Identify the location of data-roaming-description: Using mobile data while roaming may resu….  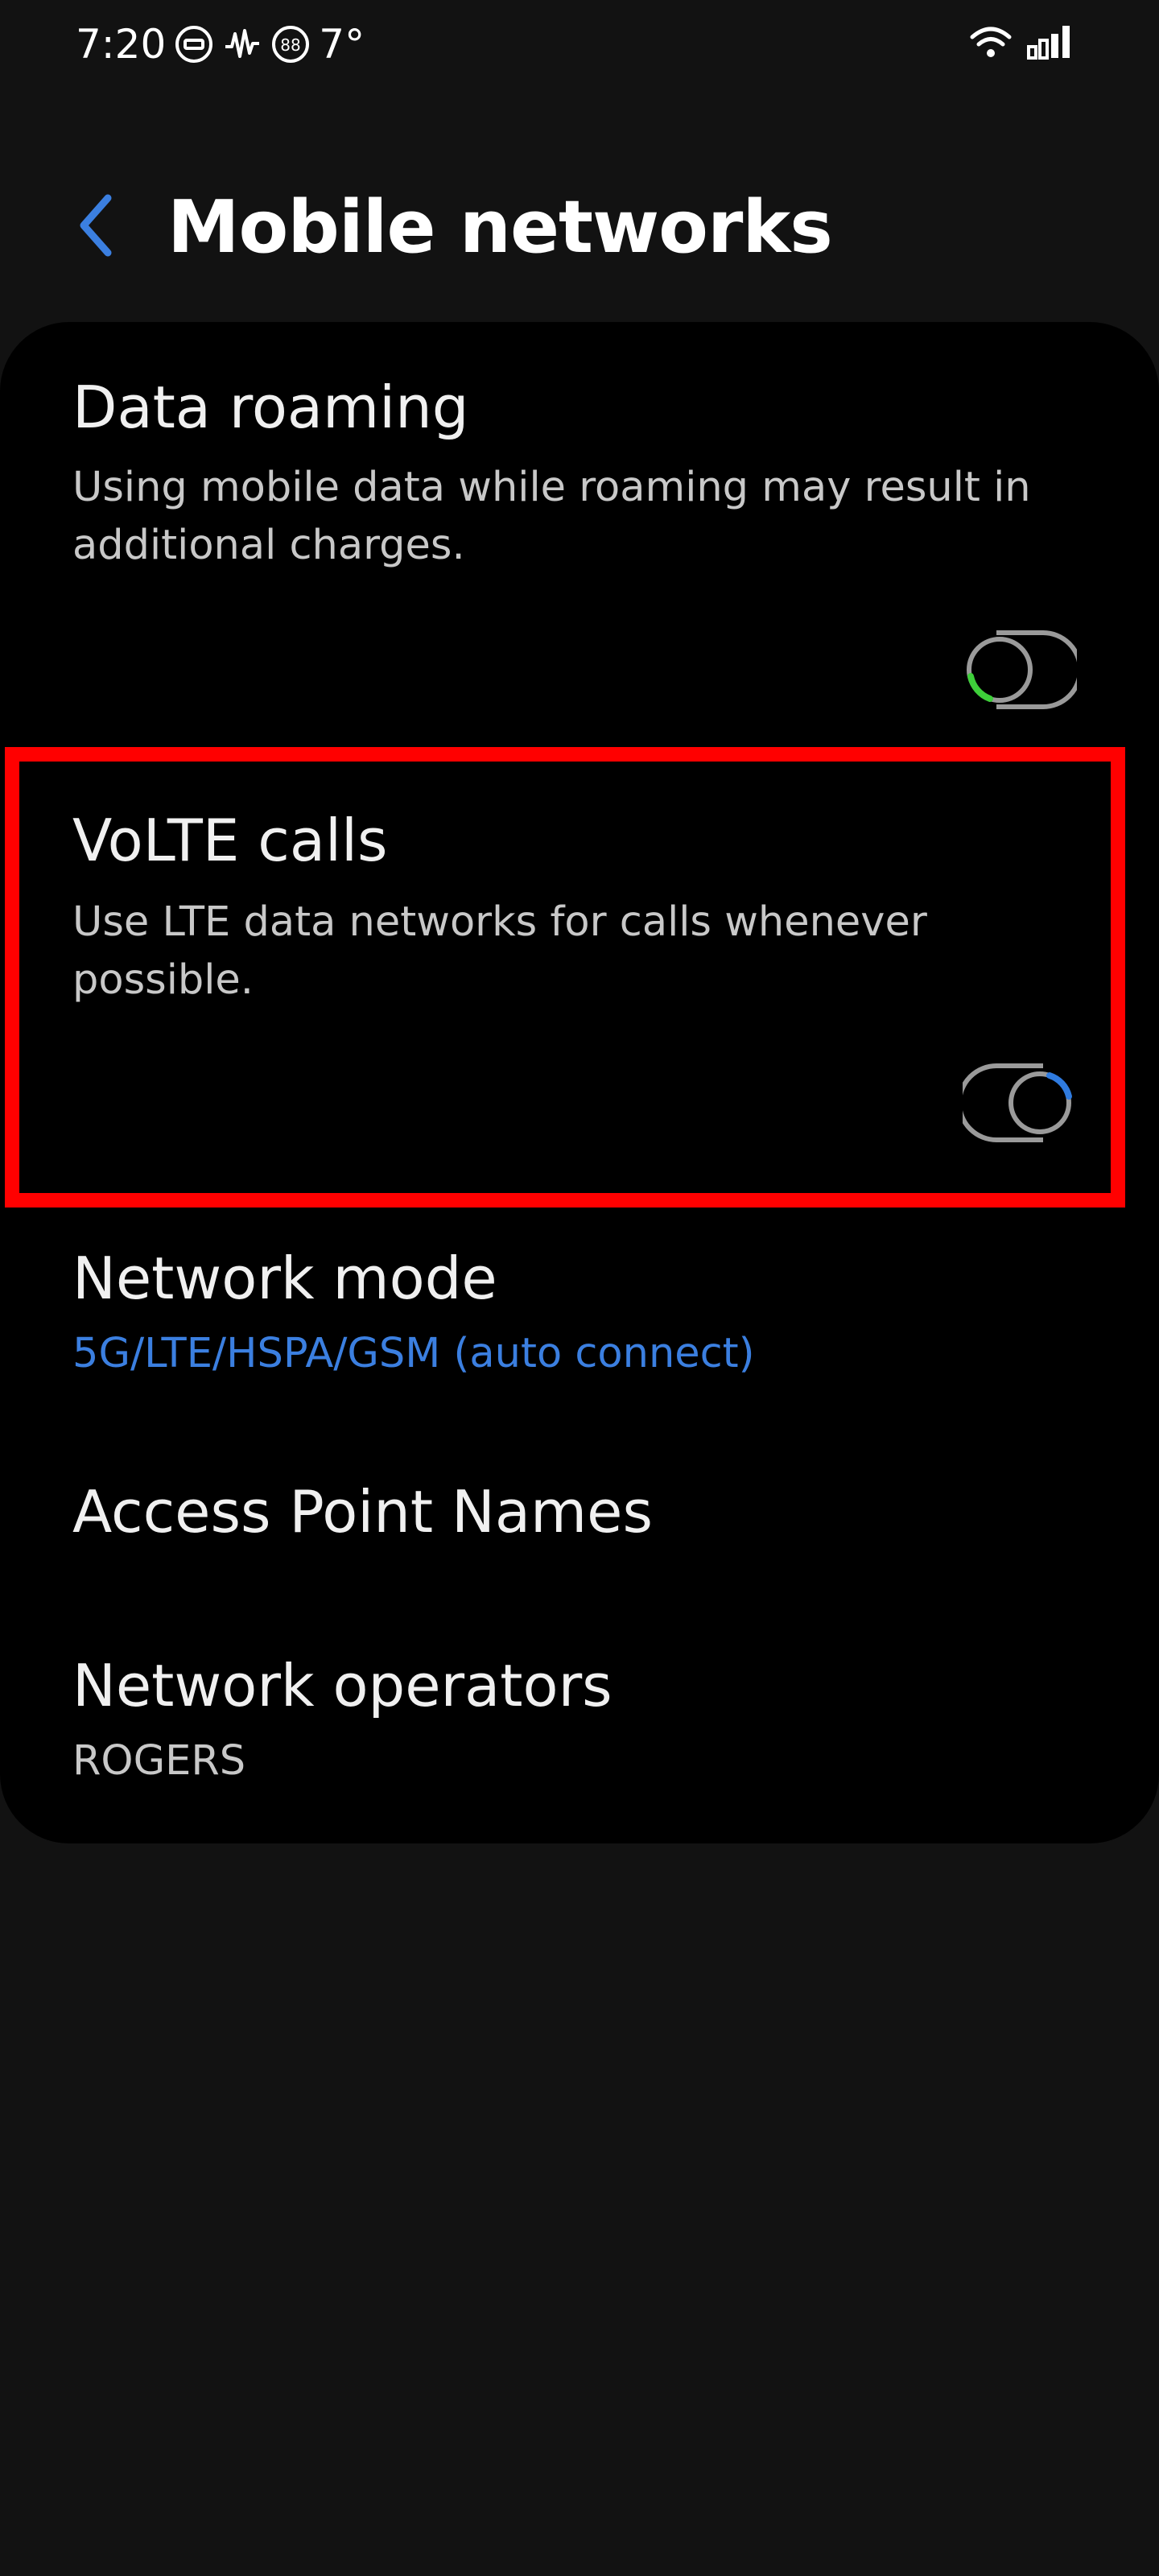
(551, 516).